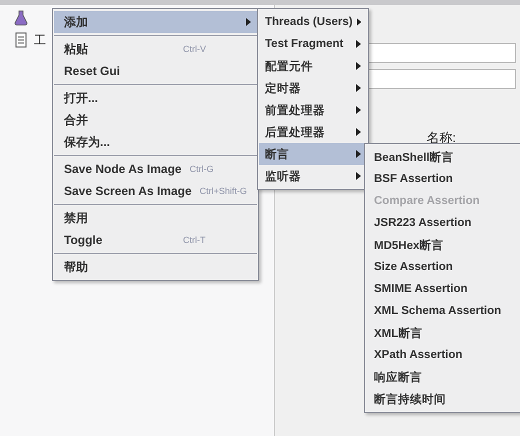  Describe the element at coordinates (155, 191) in the screenshot. I see `menu-item: Save Screen As Image Ctrl+Shift-G` at that location.